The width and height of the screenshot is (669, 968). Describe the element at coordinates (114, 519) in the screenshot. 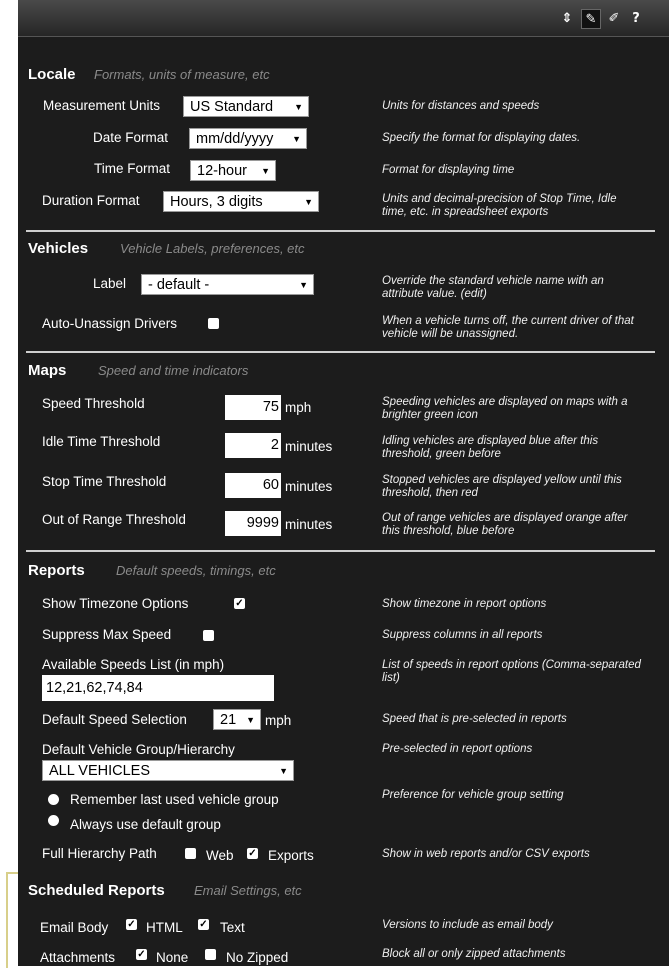

I see `range-threshold-label: Out of Range Threshold` at that location.